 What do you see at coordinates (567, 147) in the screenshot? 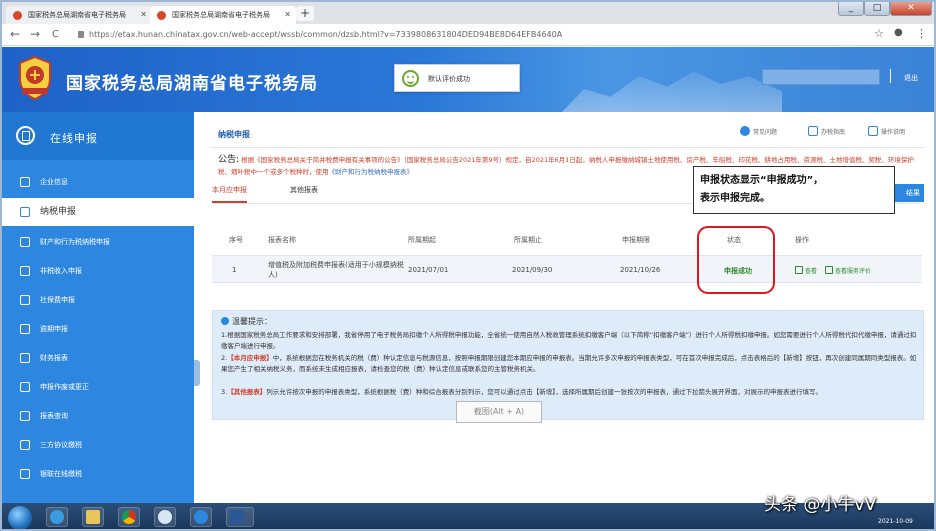
I see `divider` at bounding box center [567, 147].